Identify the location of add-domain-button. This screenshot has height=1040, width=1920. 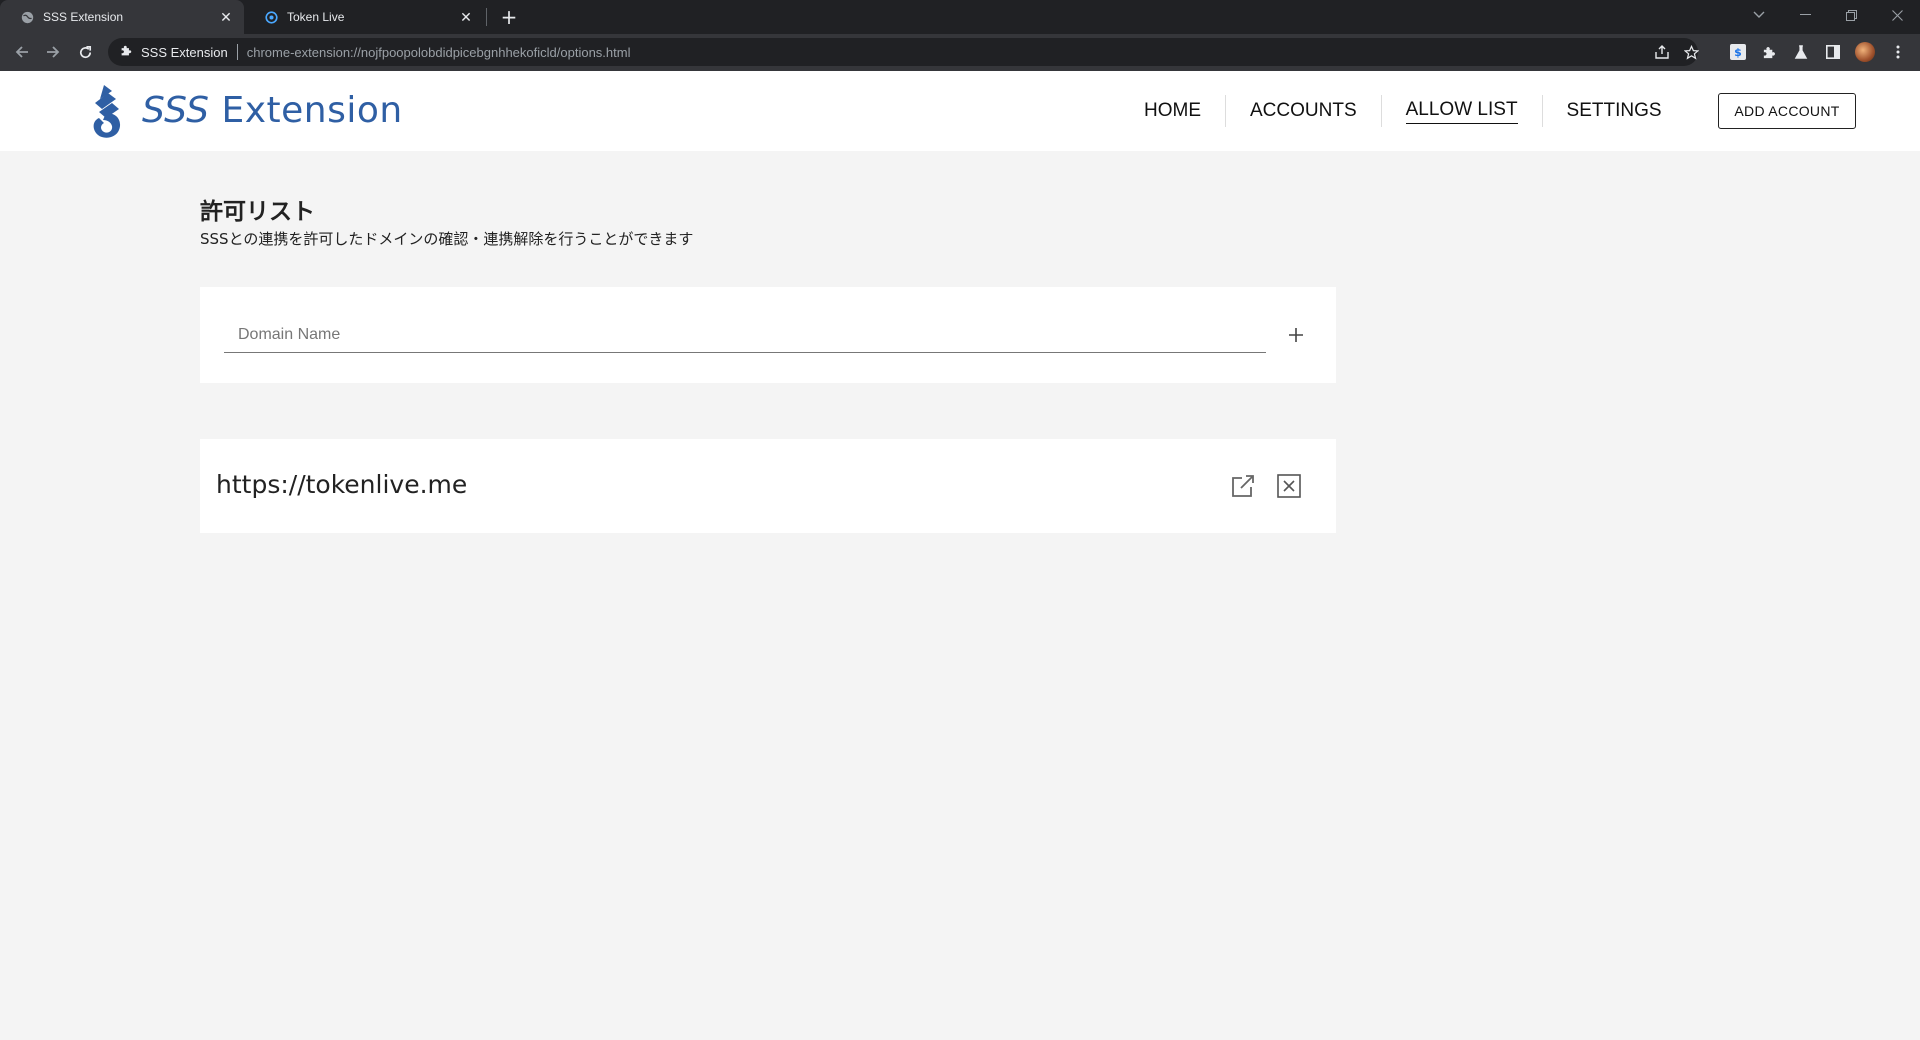
(1296, 335).